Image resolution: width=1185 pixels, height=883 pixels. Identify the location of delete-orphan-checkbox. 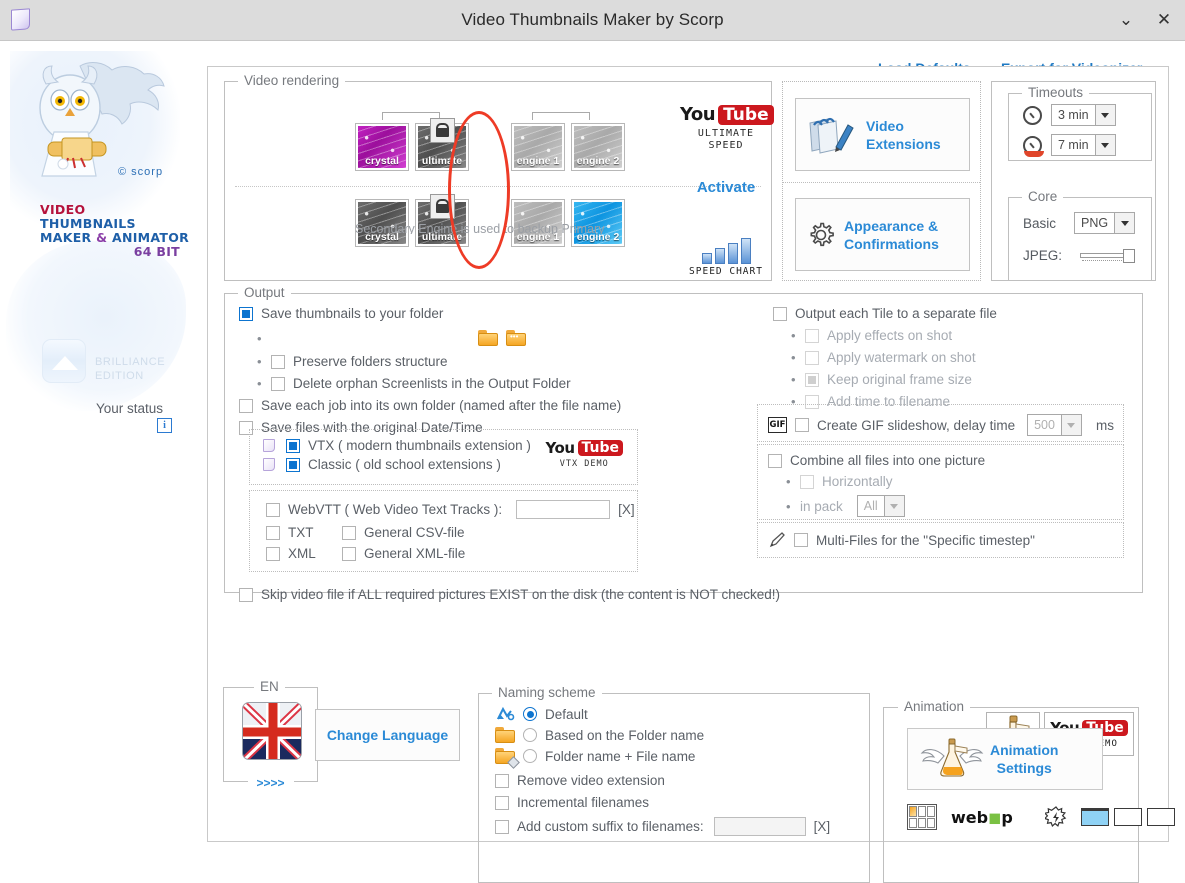
(278, 383).